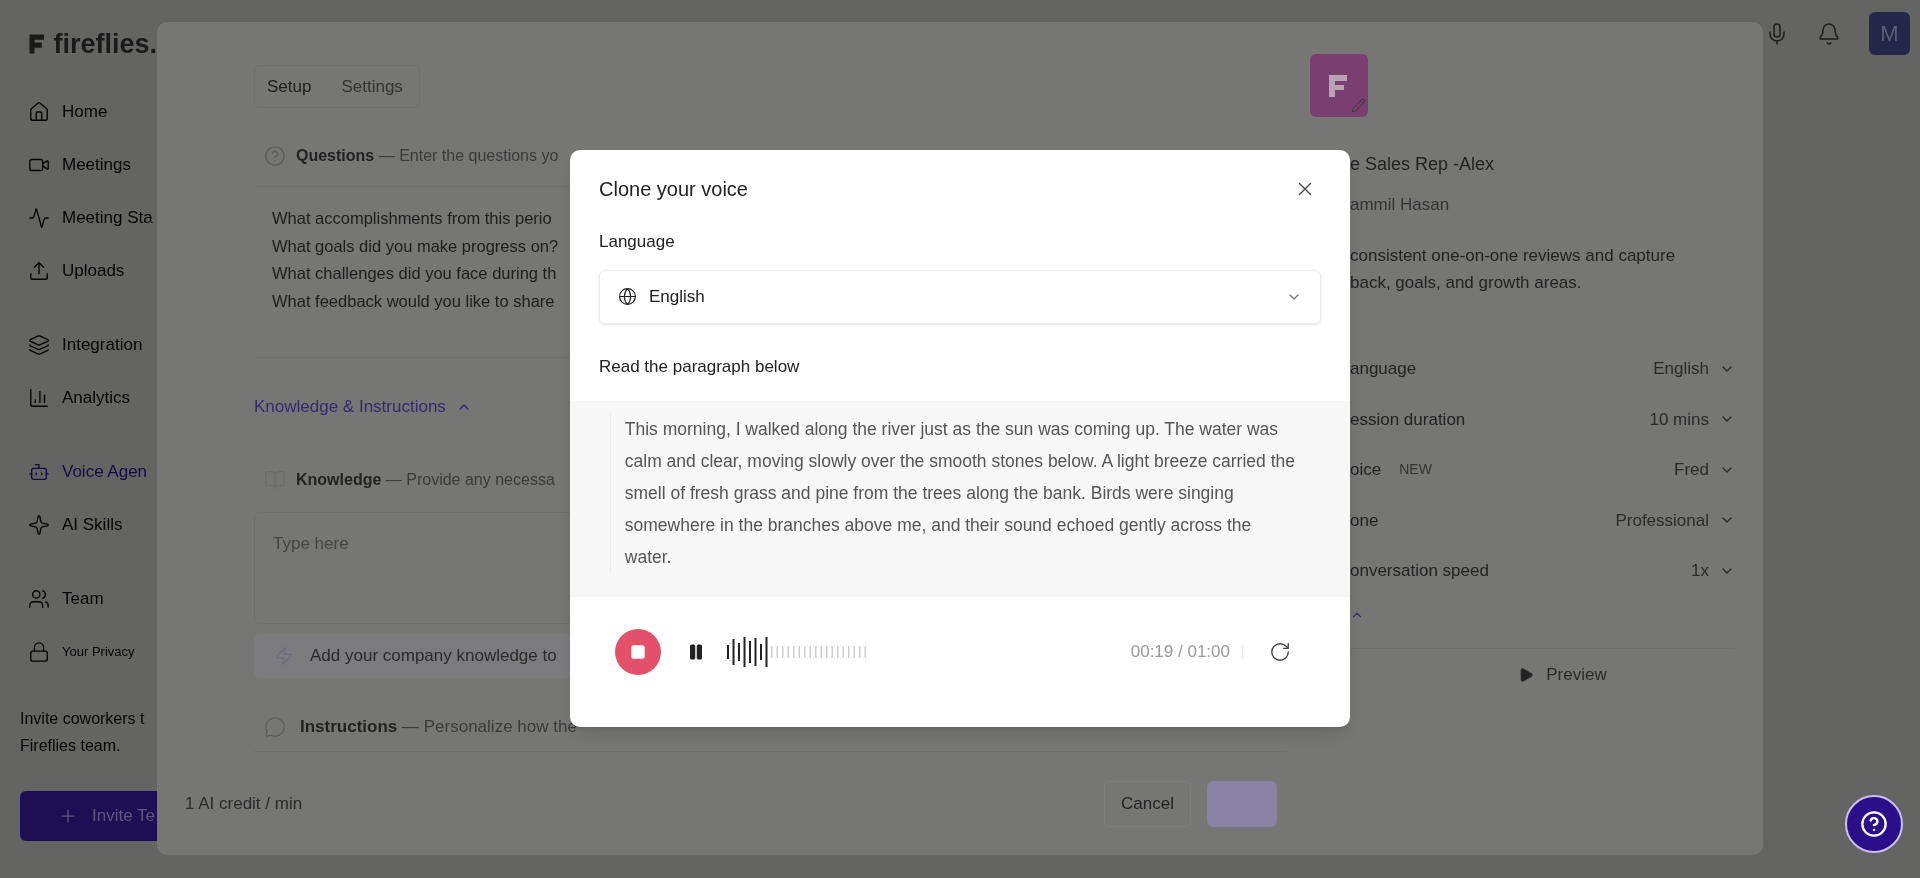 This screenshot has width=1920, height=878. What do you see at coordinates (425, 479) in the screenshot?
I see `knowledge-heading: Knowledge — Provide any necessa` at bounding box center [425, 479].